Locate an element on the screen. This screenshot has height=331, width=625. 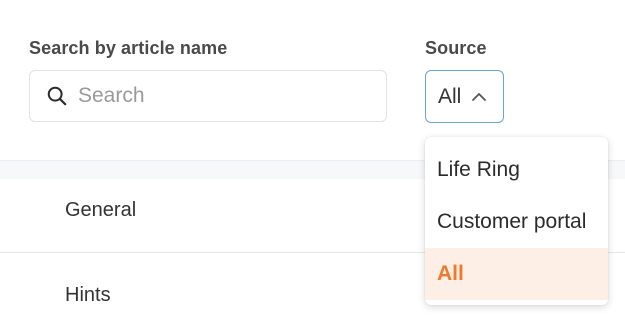
search-label: Search by article name is located at coordinates (128, 48).